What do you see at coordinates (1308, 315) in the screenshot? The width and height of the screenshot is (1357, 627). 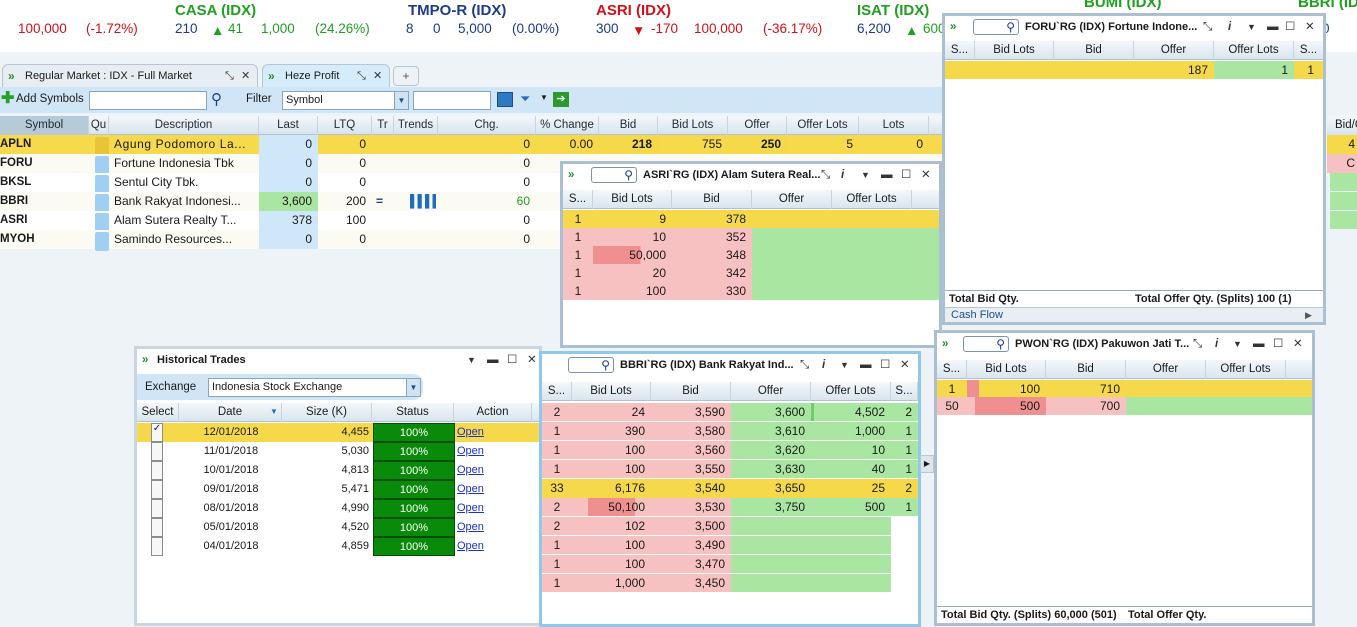 I see `play-icon: ▶` at bounding box center [1308, 315].